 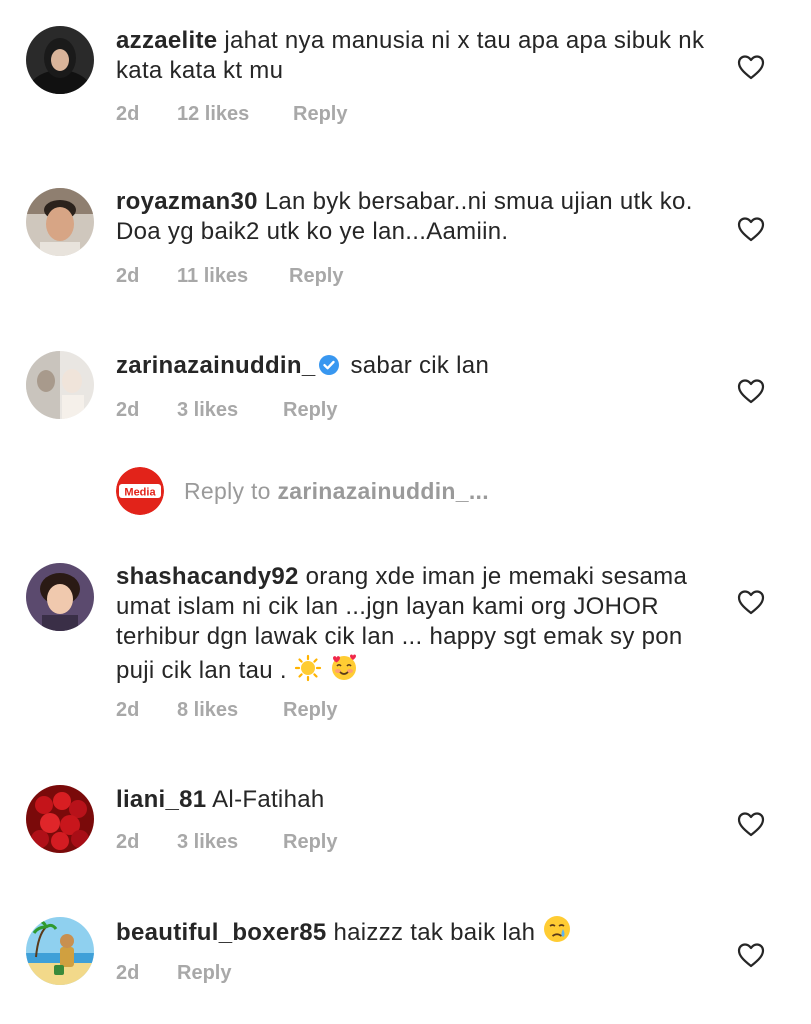 I want to click on comment-username: royazman30, so click(x=187, y=201).